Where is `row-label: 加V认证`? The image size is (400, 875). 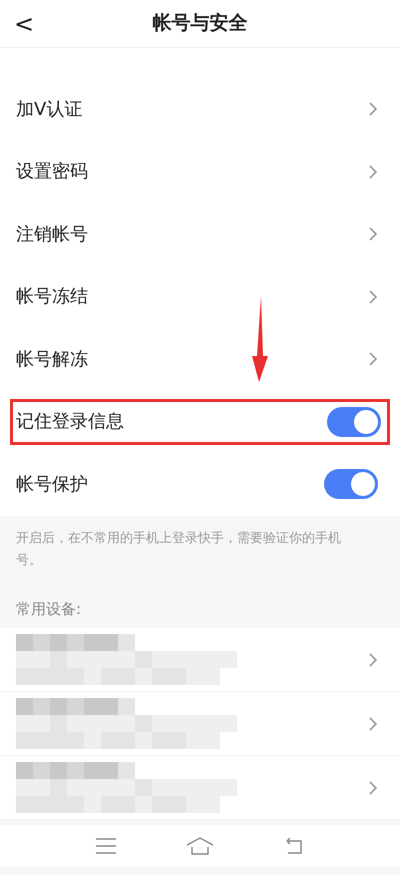 row-label: 加V认证 is located at coordinates (49, 110).